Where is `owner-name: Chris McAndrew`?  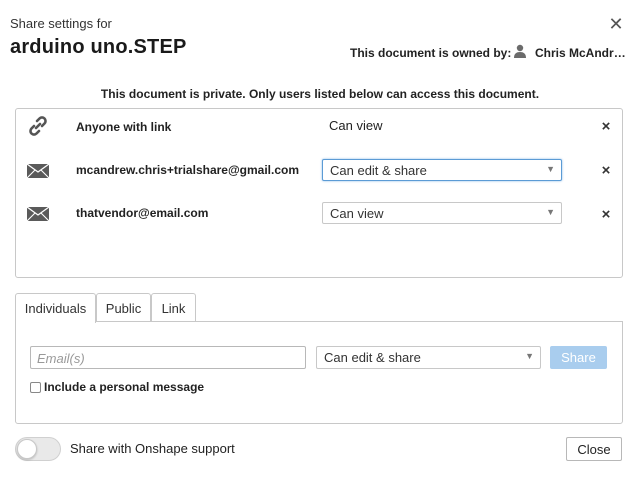
owner-name: Chris McAndrew is located at coordinates (581, 53).